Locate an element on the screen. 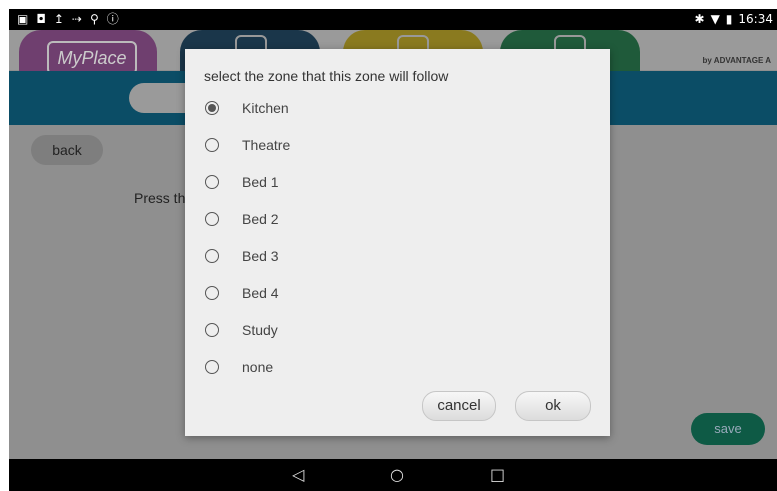 The height and width of the screenshot is (491, 777). status-left-icons: ▣ ◘ ↥ ⇢ ⚲ ⓘ is located at coordinates (68, 19).